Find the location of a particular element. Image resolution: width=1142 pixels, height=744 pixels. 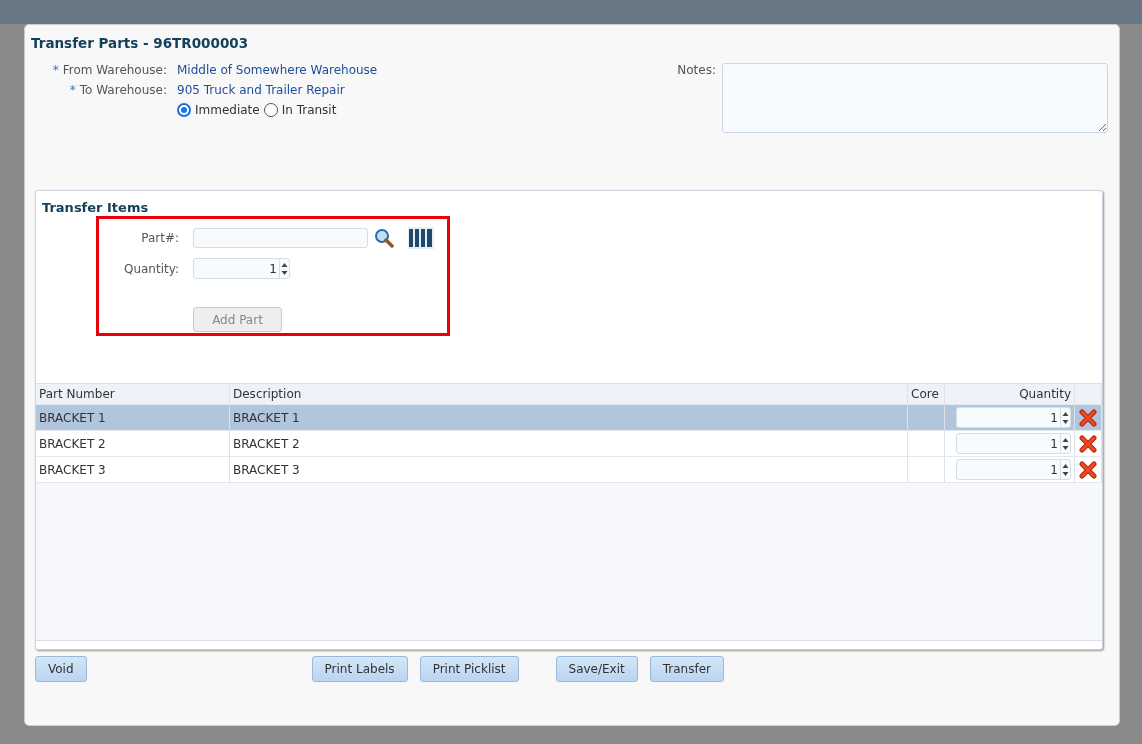

table-row: BRACKET 1 BRACKET 1 1 is located at coordinates (569, 418).